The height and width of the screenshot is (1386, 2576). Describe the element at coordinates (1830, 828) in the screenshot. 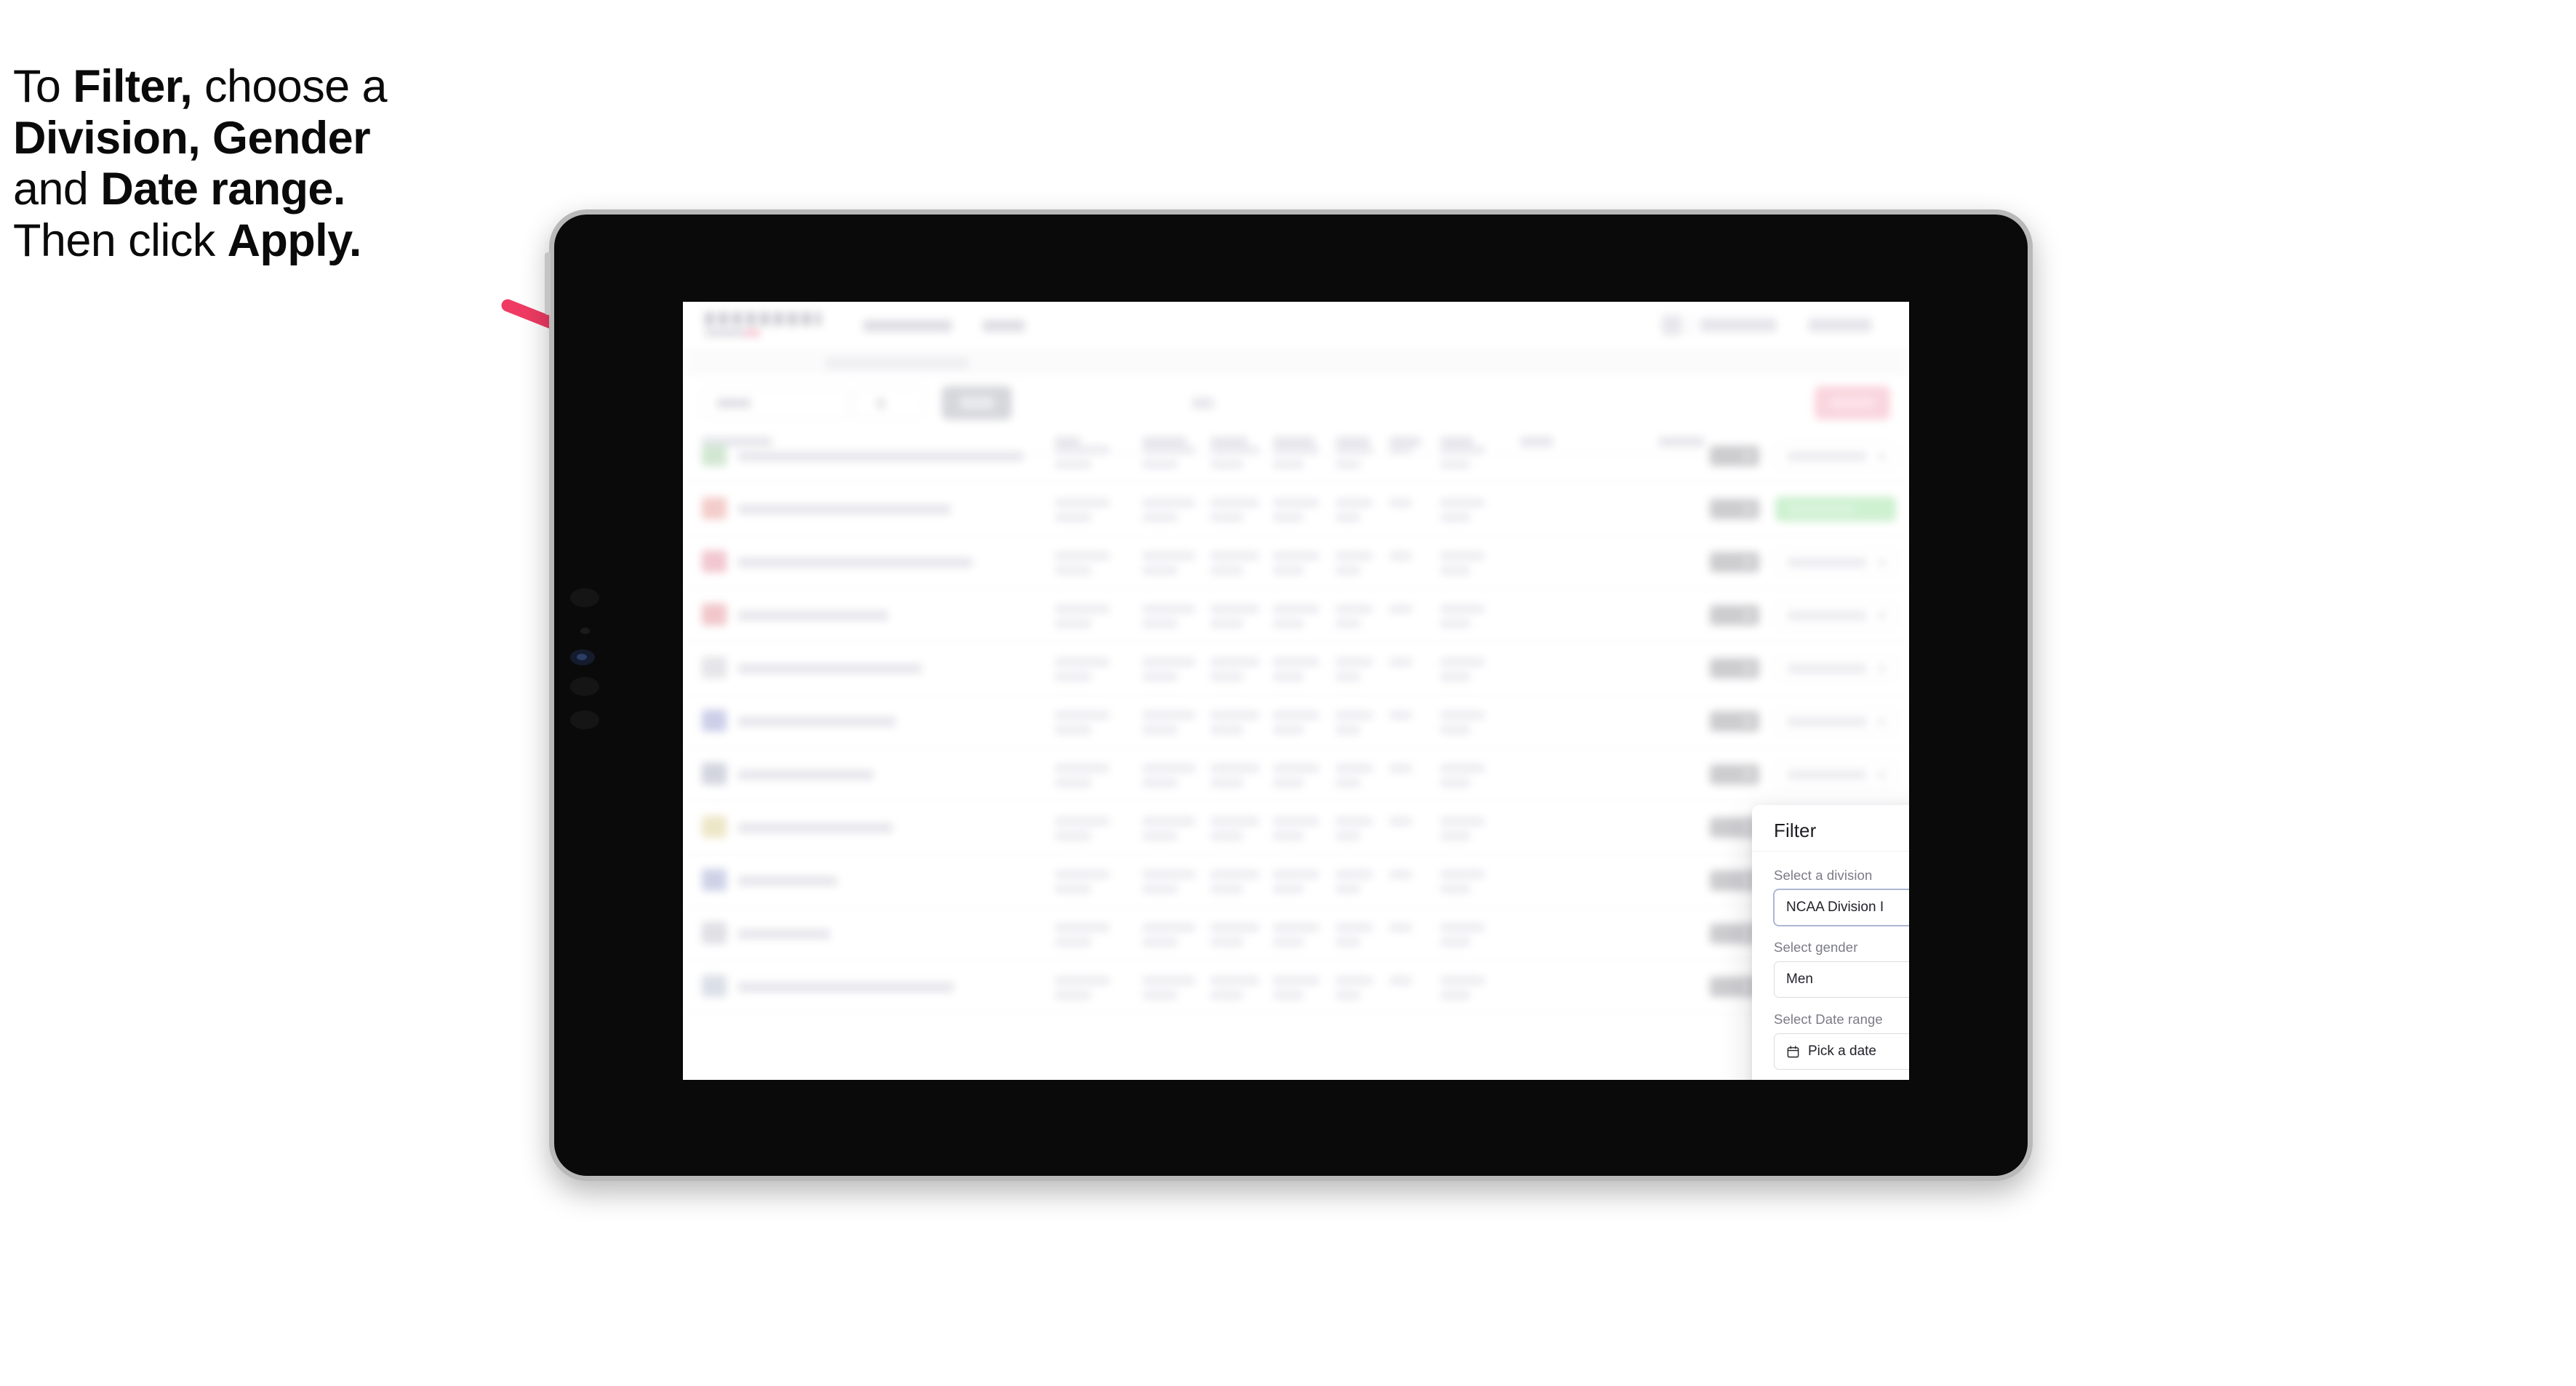

I see `modal-header: Filter` at that location.